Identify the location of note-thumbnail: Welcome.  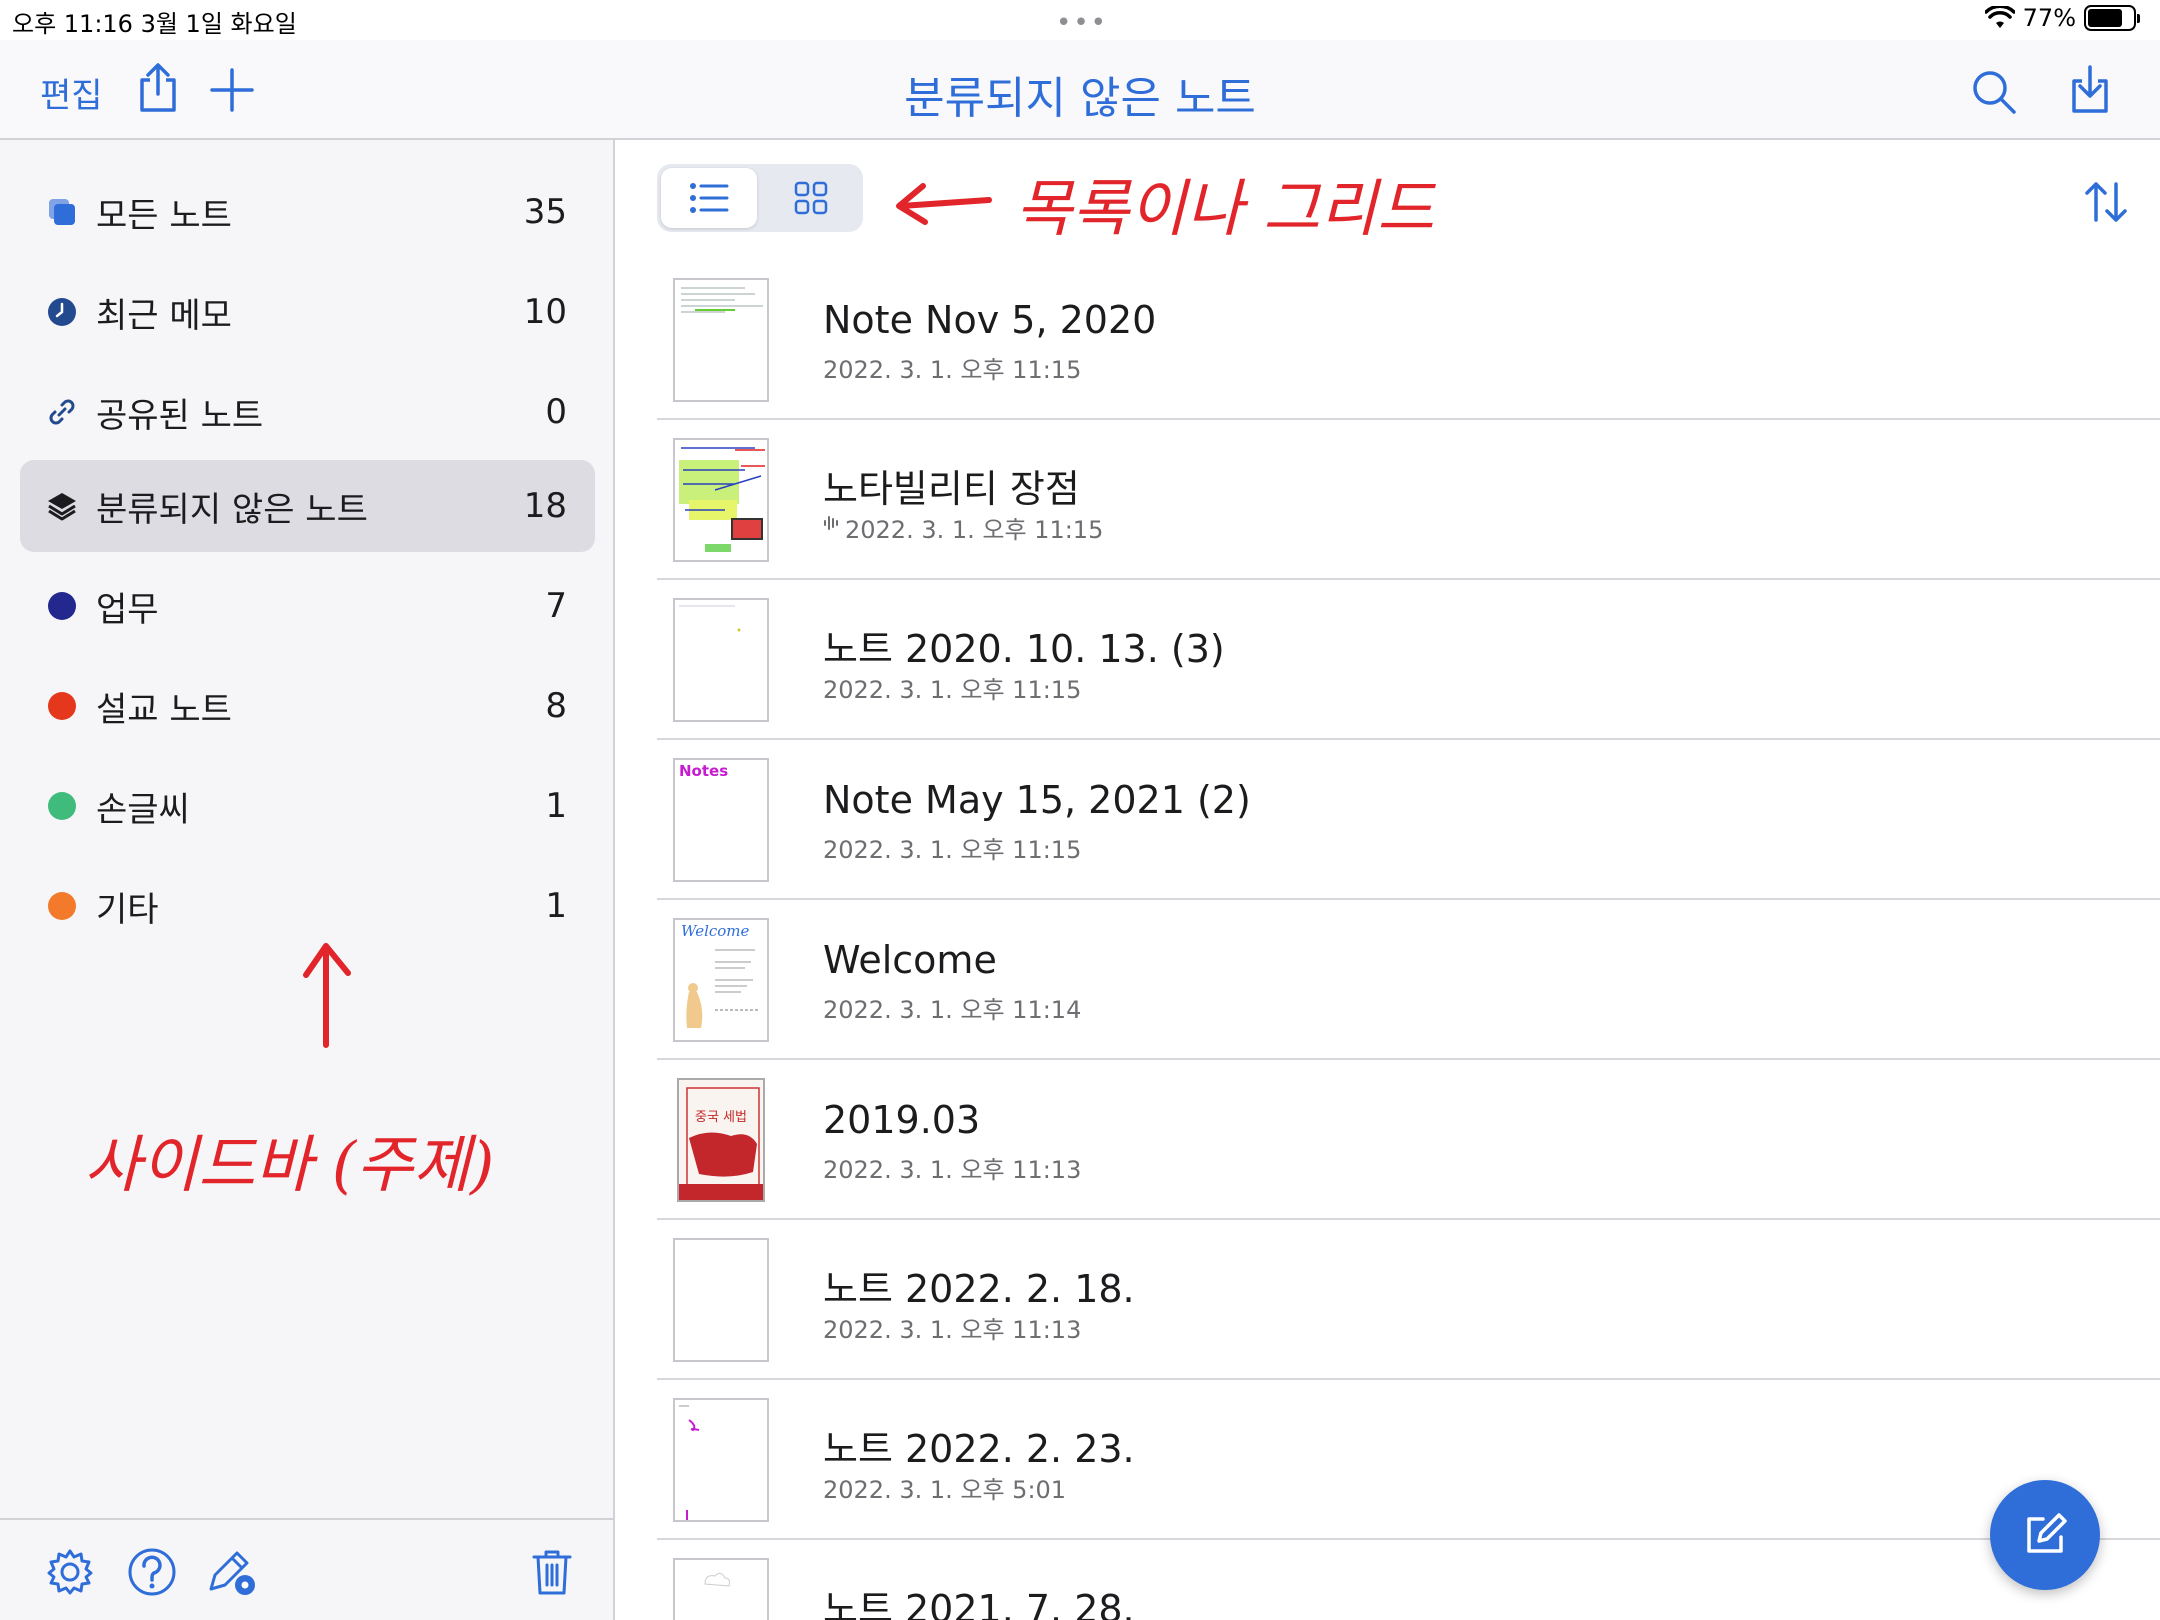
(721, 980).